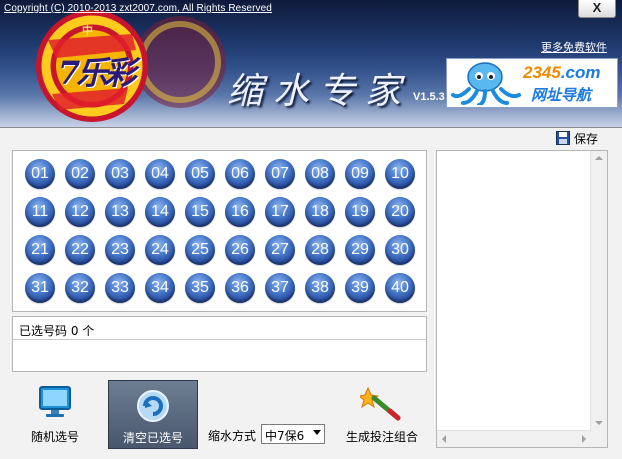 The width and height of the screenshot is (622, 459). I want to click on number-ball-15: 15, so click(200, 212).